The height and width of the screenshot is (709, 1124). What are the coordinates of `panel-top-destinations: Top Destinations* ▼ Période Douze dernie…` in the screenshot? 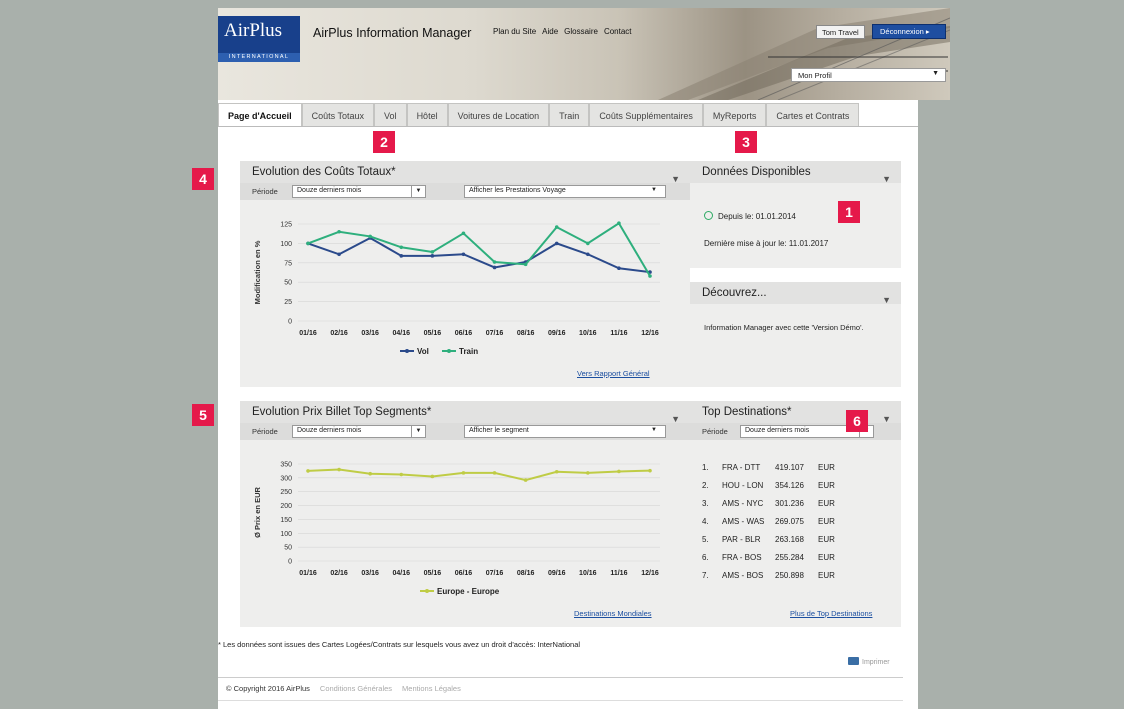 It's located at (795, 514).